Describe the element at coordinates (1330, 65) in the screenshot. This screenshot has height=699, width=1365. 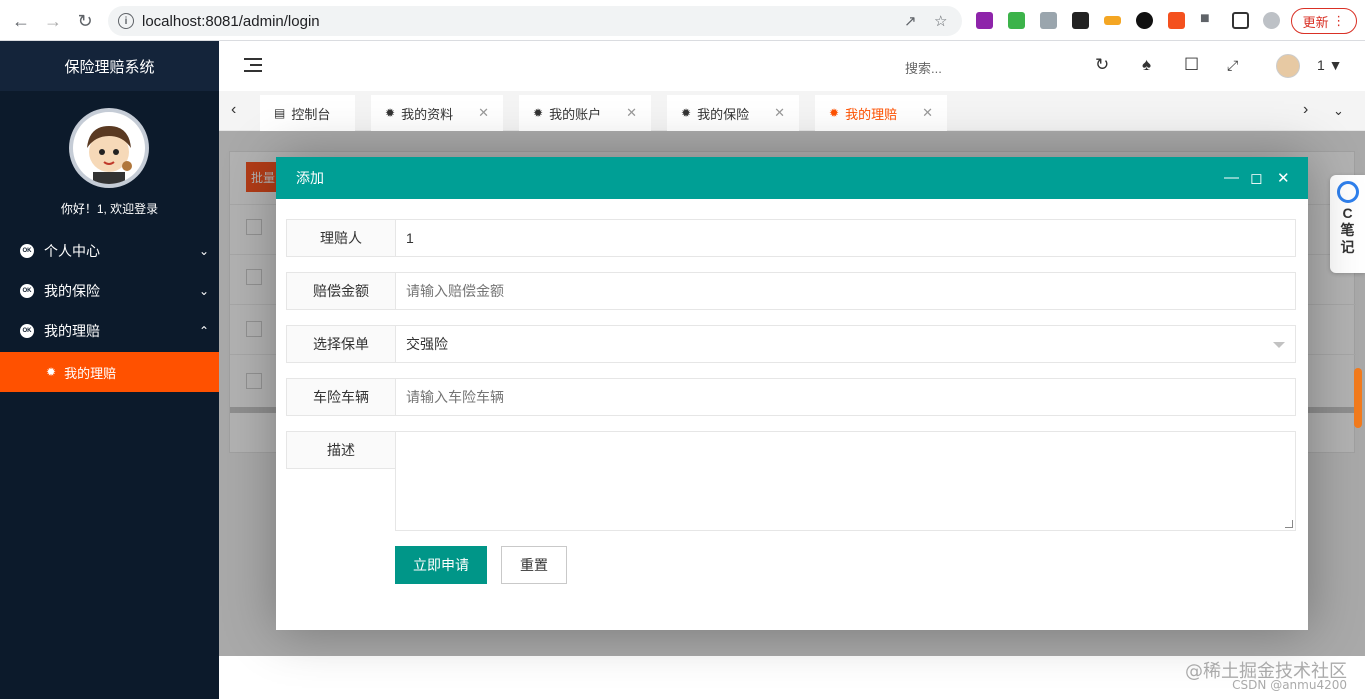
I see `header-user: 1 ▼` at that location.